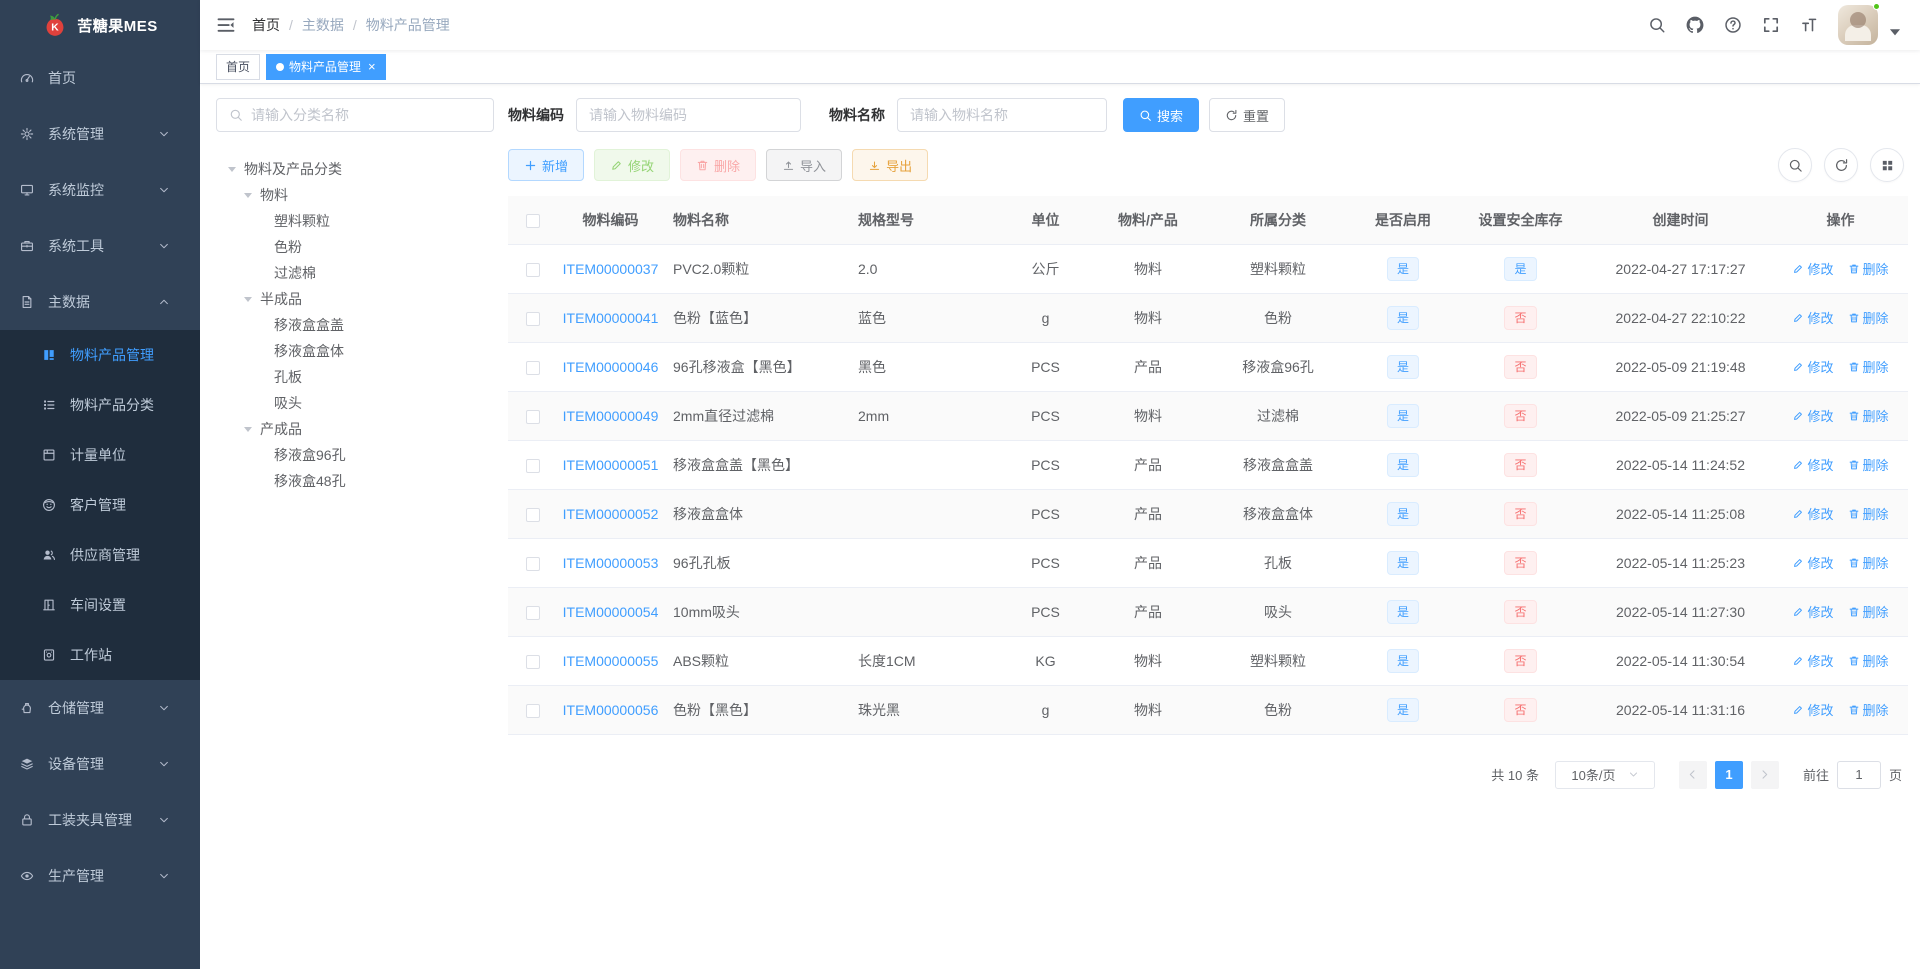  I want to click on tree-node: 孔板, so click(355, 377).